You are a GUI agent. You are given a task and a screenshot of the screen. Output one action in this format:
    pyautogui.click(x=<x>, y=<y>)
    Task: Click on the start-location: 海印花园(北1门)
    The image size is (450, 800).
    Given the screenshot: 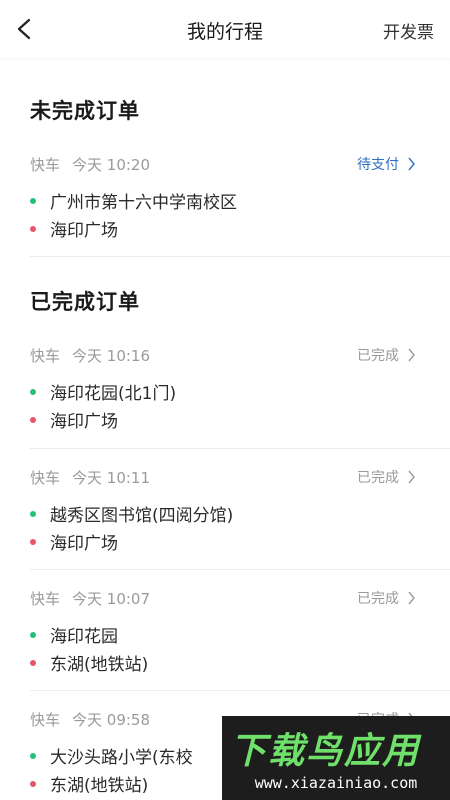 What is the action you would take?
    pyautogui.click(x=103, y=391)
    